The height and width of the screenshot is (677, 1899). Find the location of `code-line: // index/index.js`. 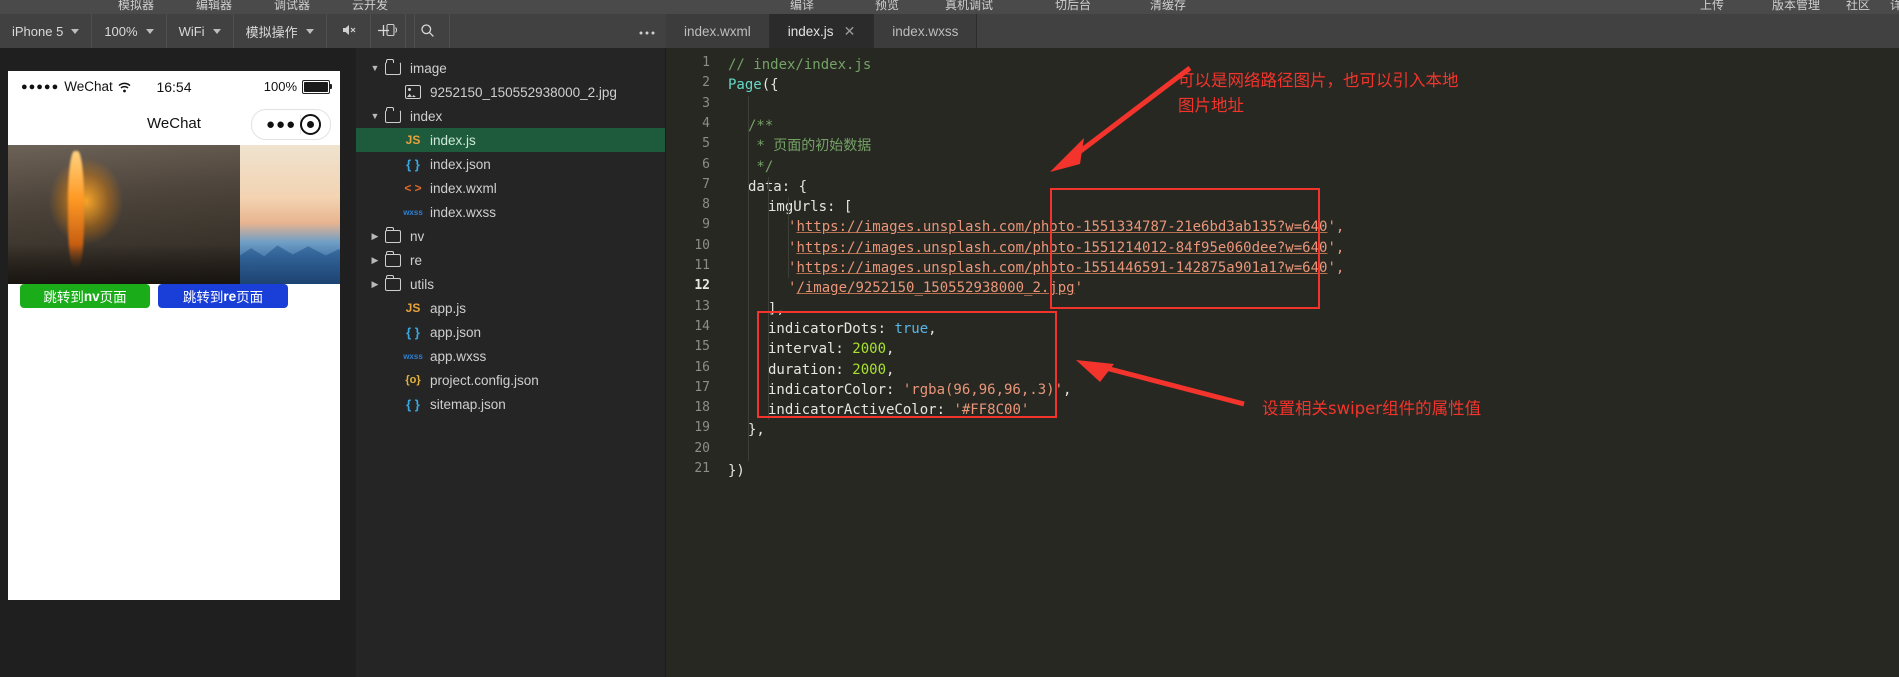

code-line: // index/index.js is located at coordinates (799, 65).